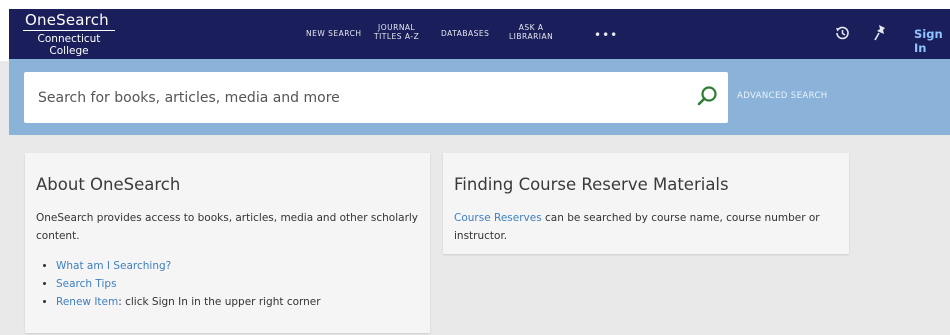 This screenshot has width=950, height=335. What do you see at coordinates (842, 33) in the screenshot?
I see `history-icon` at bounding box center [842, 33].